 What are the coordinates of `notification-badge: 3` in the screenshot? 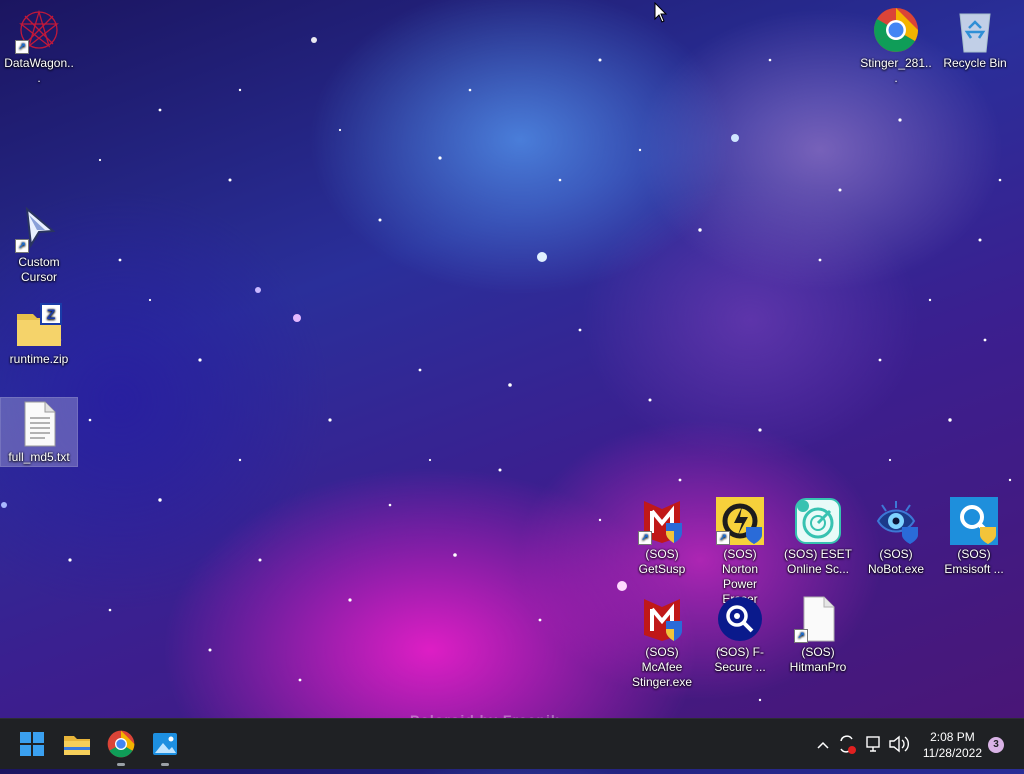 It's located at (996, 745).